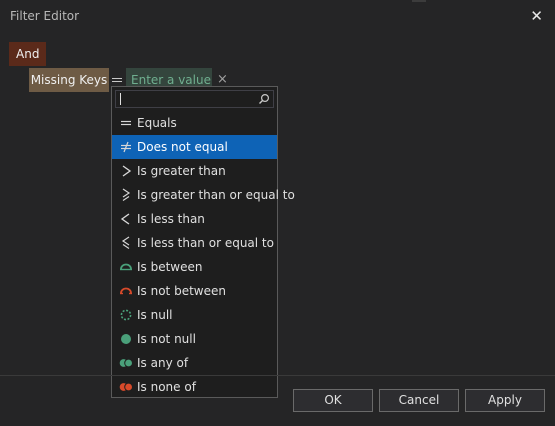 The width and height of the screenshot is (555, 426). What do you see at coordinates (181, 171) in the screenshot?
I see `operator-item-label: Is greater than` at bounding box center [181, 171].